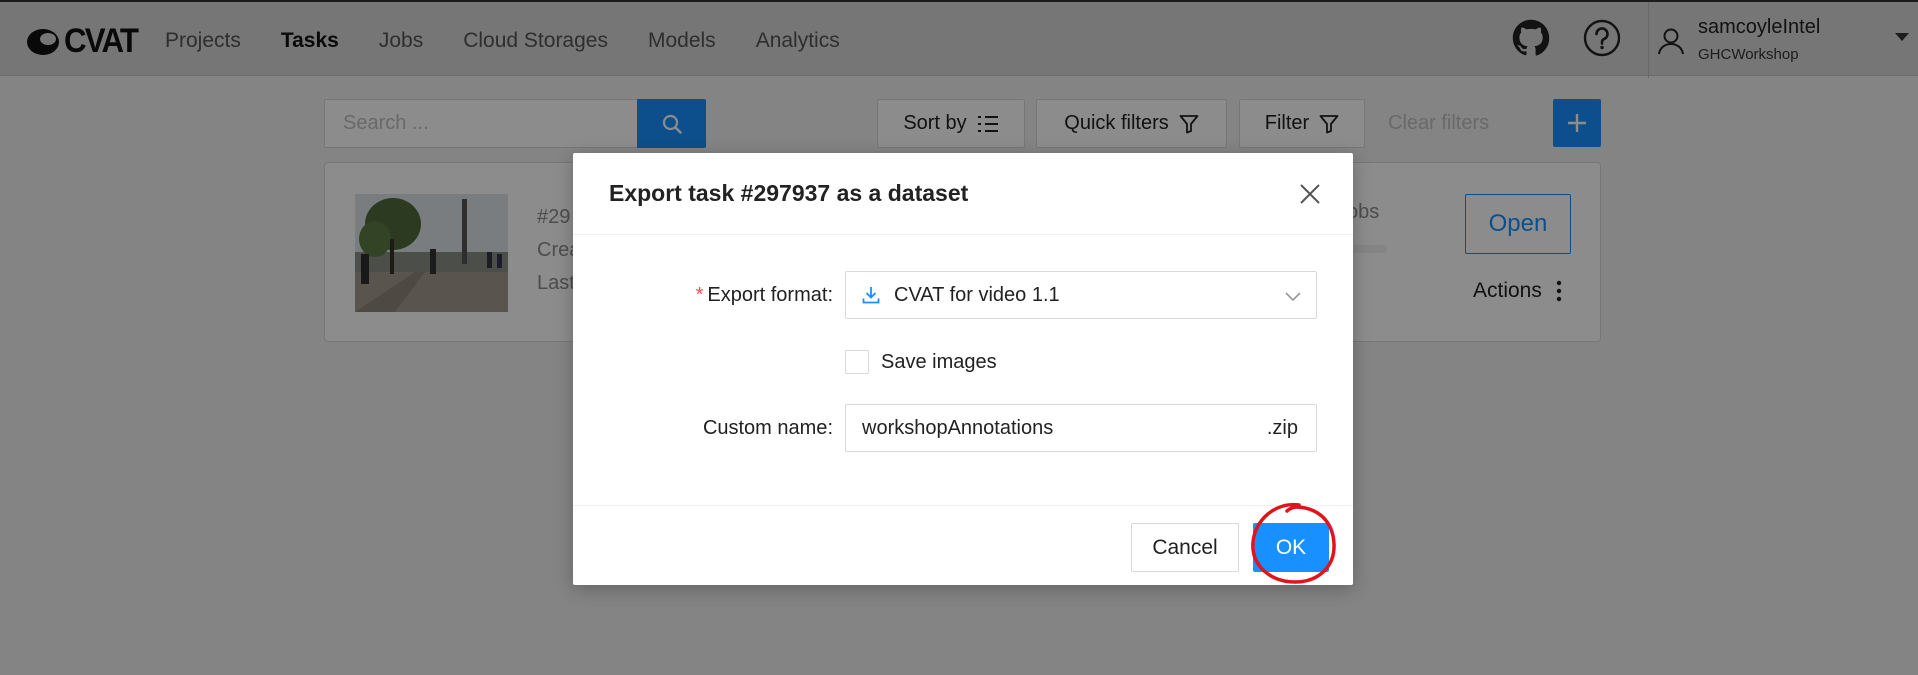 Image resolution: width=1918 pixels, height=675 pixels. What do you see at coordinates (1310, 194) in the screenshot?
I see `close-icon` at bounding box center [1310, 194].